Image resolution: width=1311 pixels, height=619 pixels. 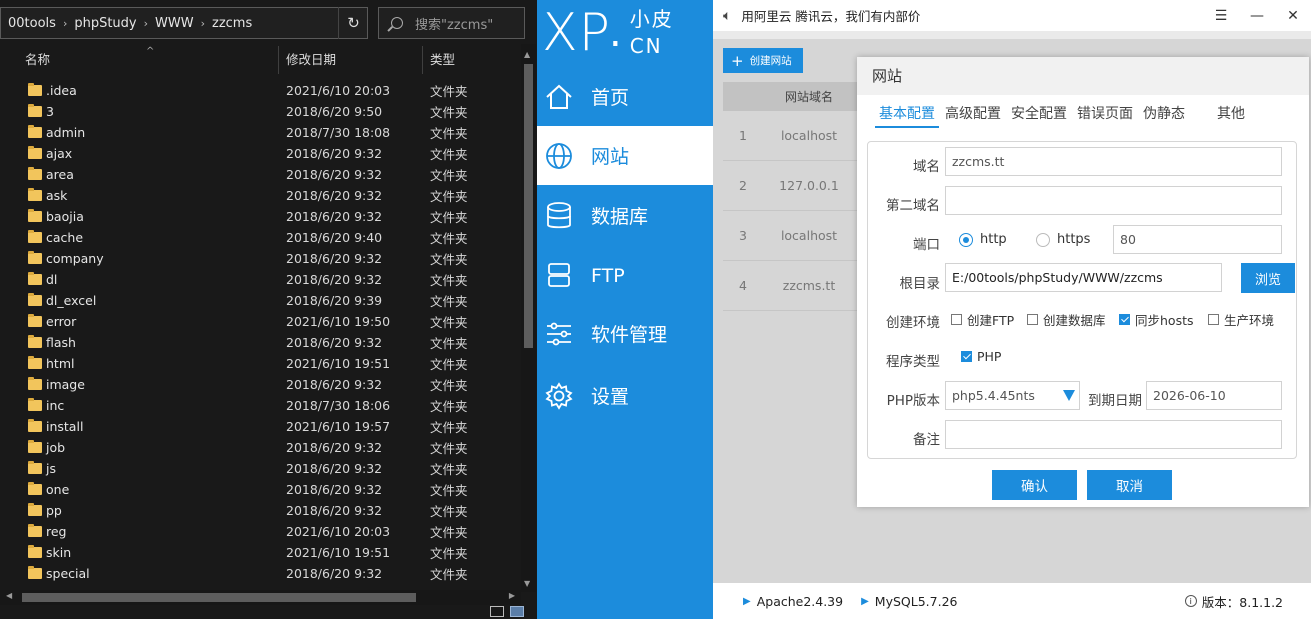 What do you see at coordinates (1083, 277) in the screenshot?
I see `root-dir-field: E:/00tools/phpStudy/WWW/zzcms` at bounding box center [1083, 277].